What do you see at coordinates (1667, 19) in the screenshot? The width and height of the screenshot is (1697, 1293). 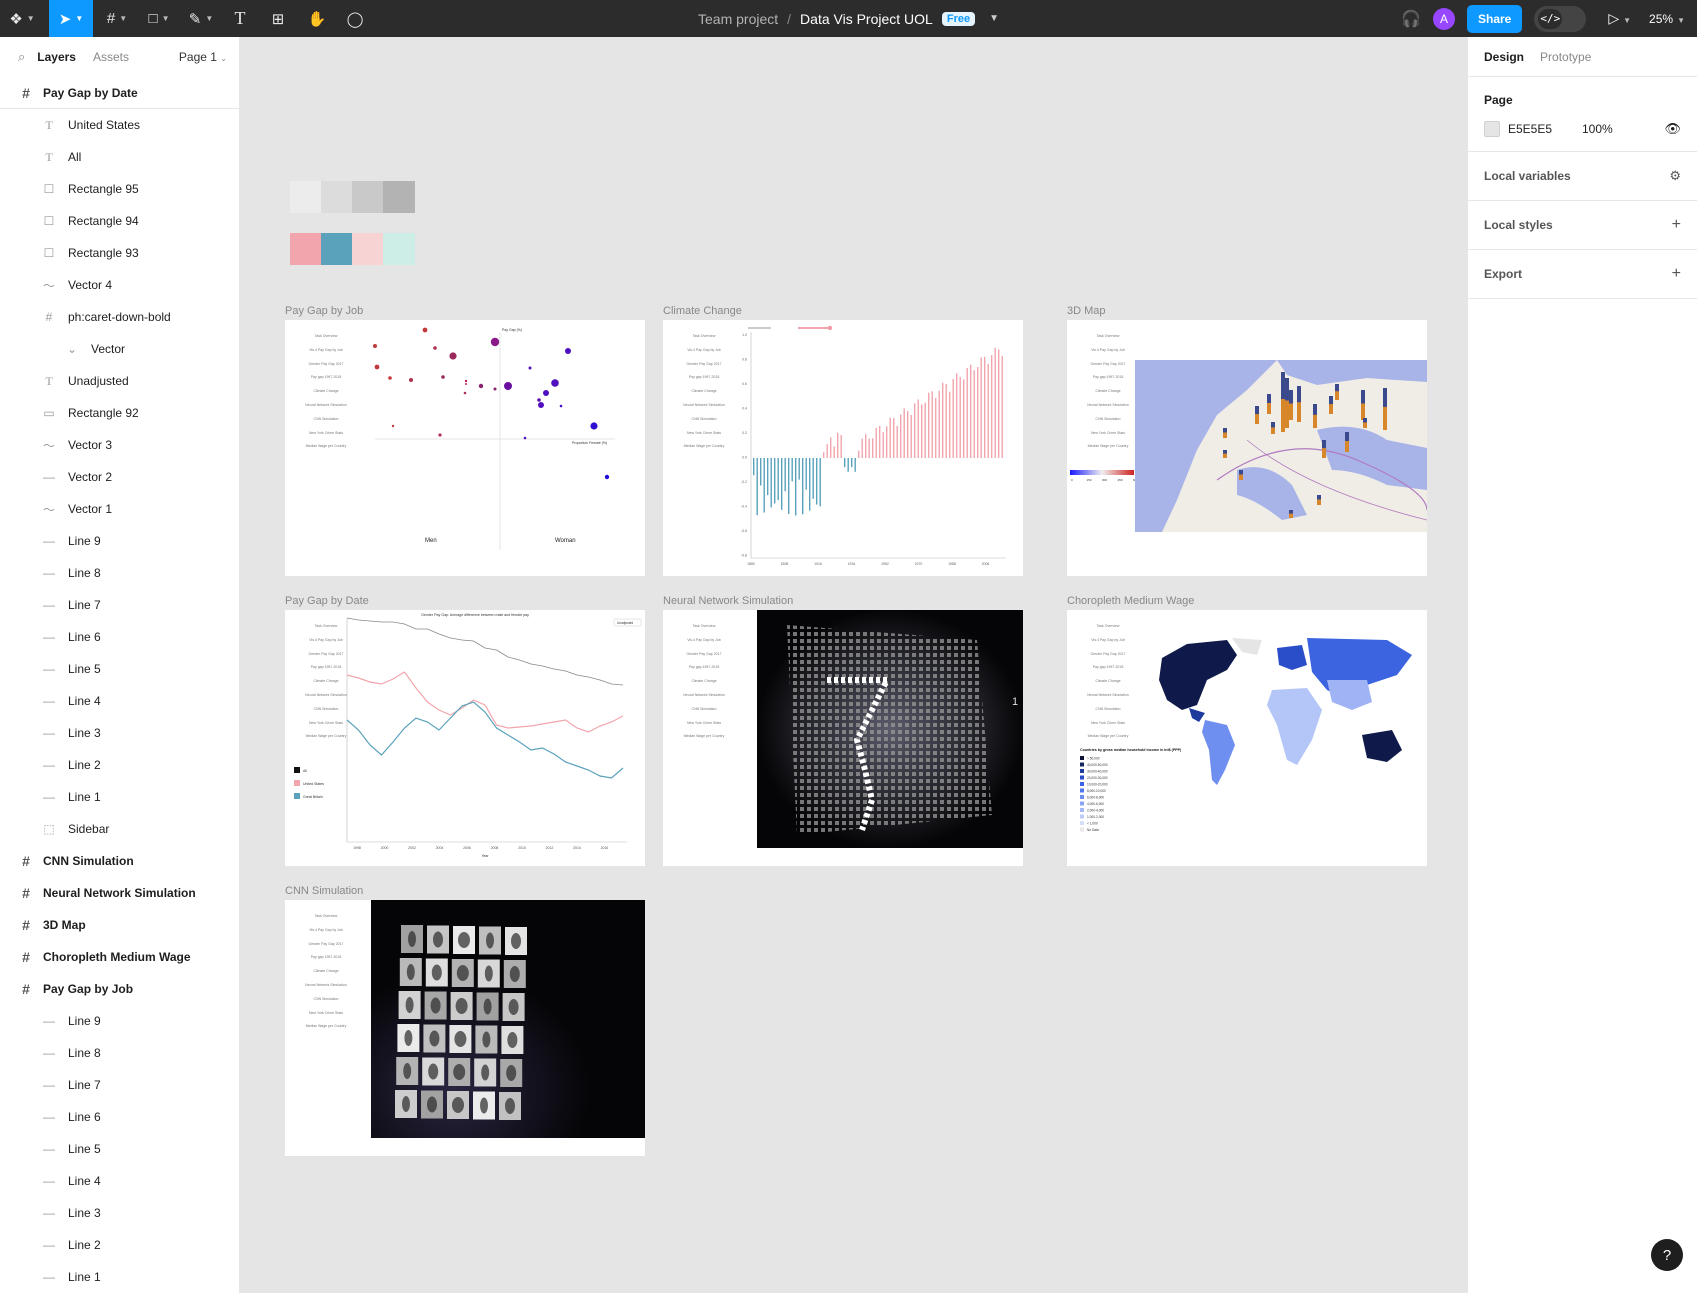 I see `zoom-level: 25% ▼` at bounding box center [1667, 19].